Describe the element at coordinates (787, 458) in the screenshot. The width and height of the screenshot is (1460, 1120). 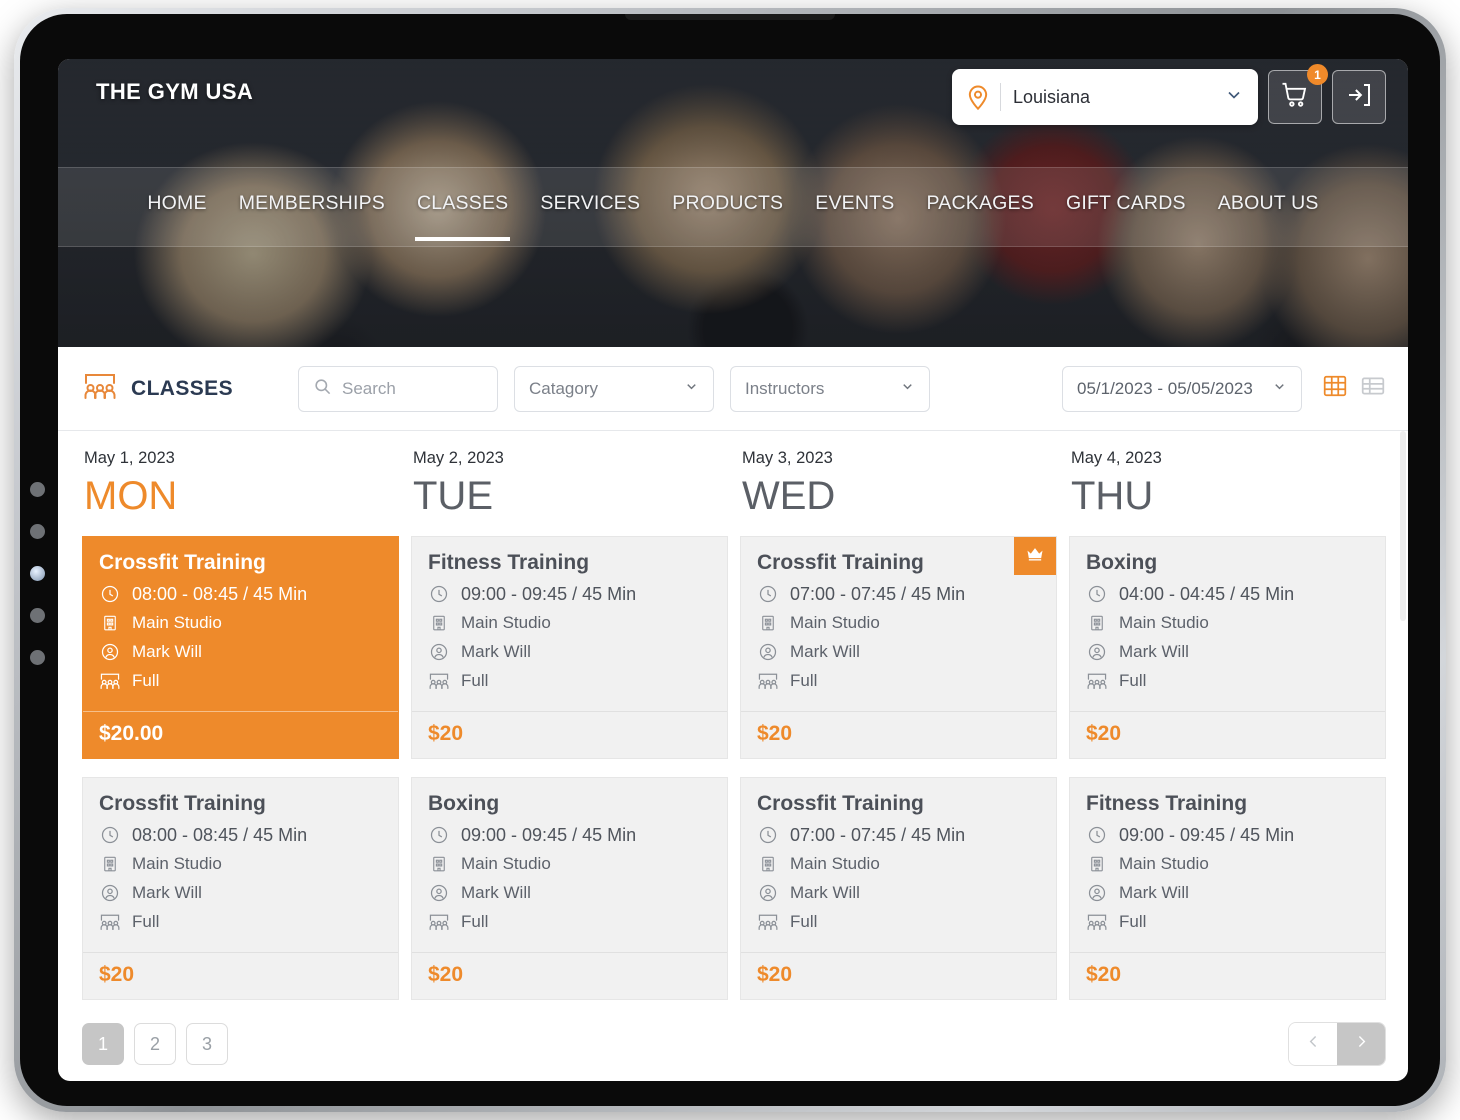
I see `day-date: May 3, 2023` at that location.